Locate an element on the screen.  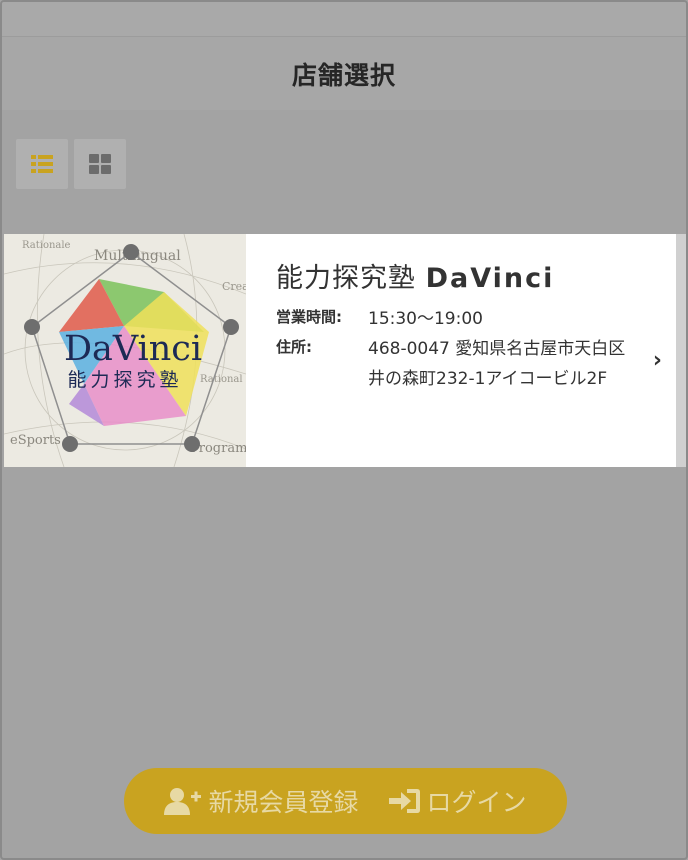
list-view-button is located at coordinates (42, 164).